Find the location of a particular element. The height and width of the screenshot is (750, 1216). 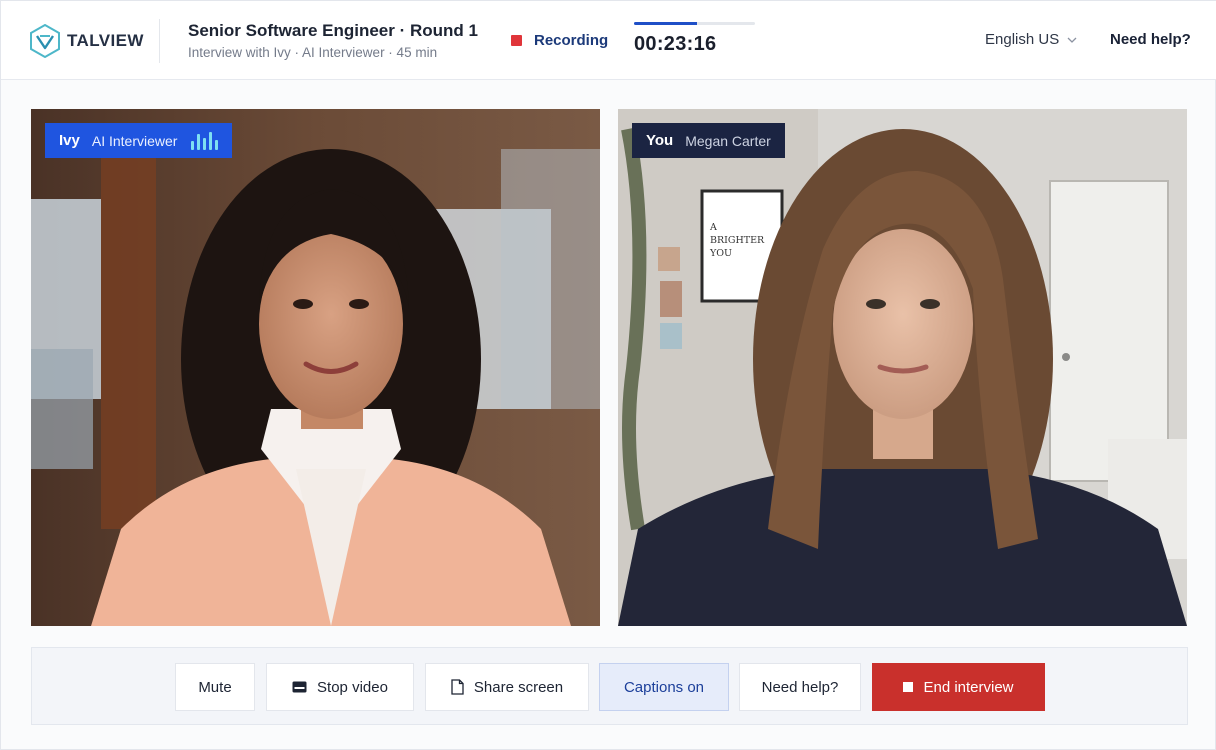

end-interview-label: End interview is located at coordinates (968, 687).